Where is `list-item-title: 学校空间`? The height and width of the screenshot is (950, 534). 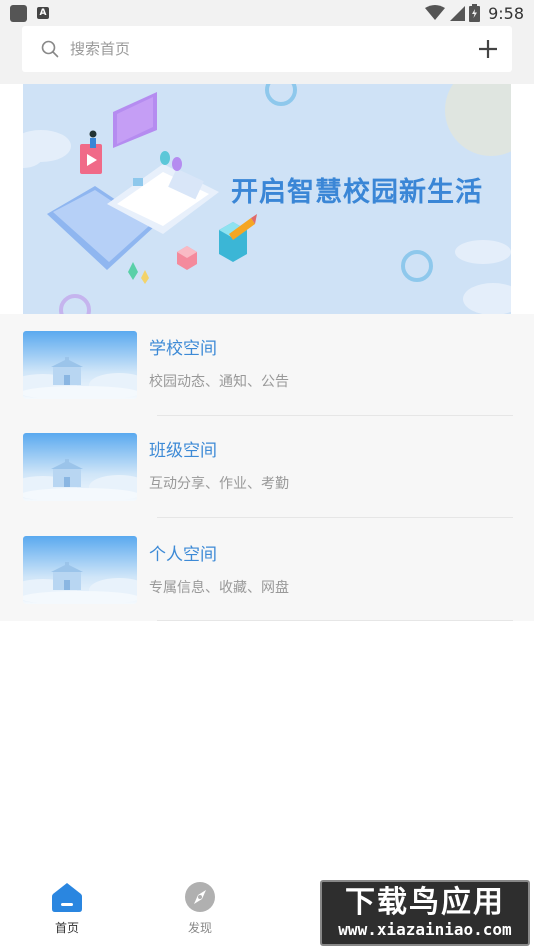
list-item-title: 学校空间 is located at coordinates (183, 349).